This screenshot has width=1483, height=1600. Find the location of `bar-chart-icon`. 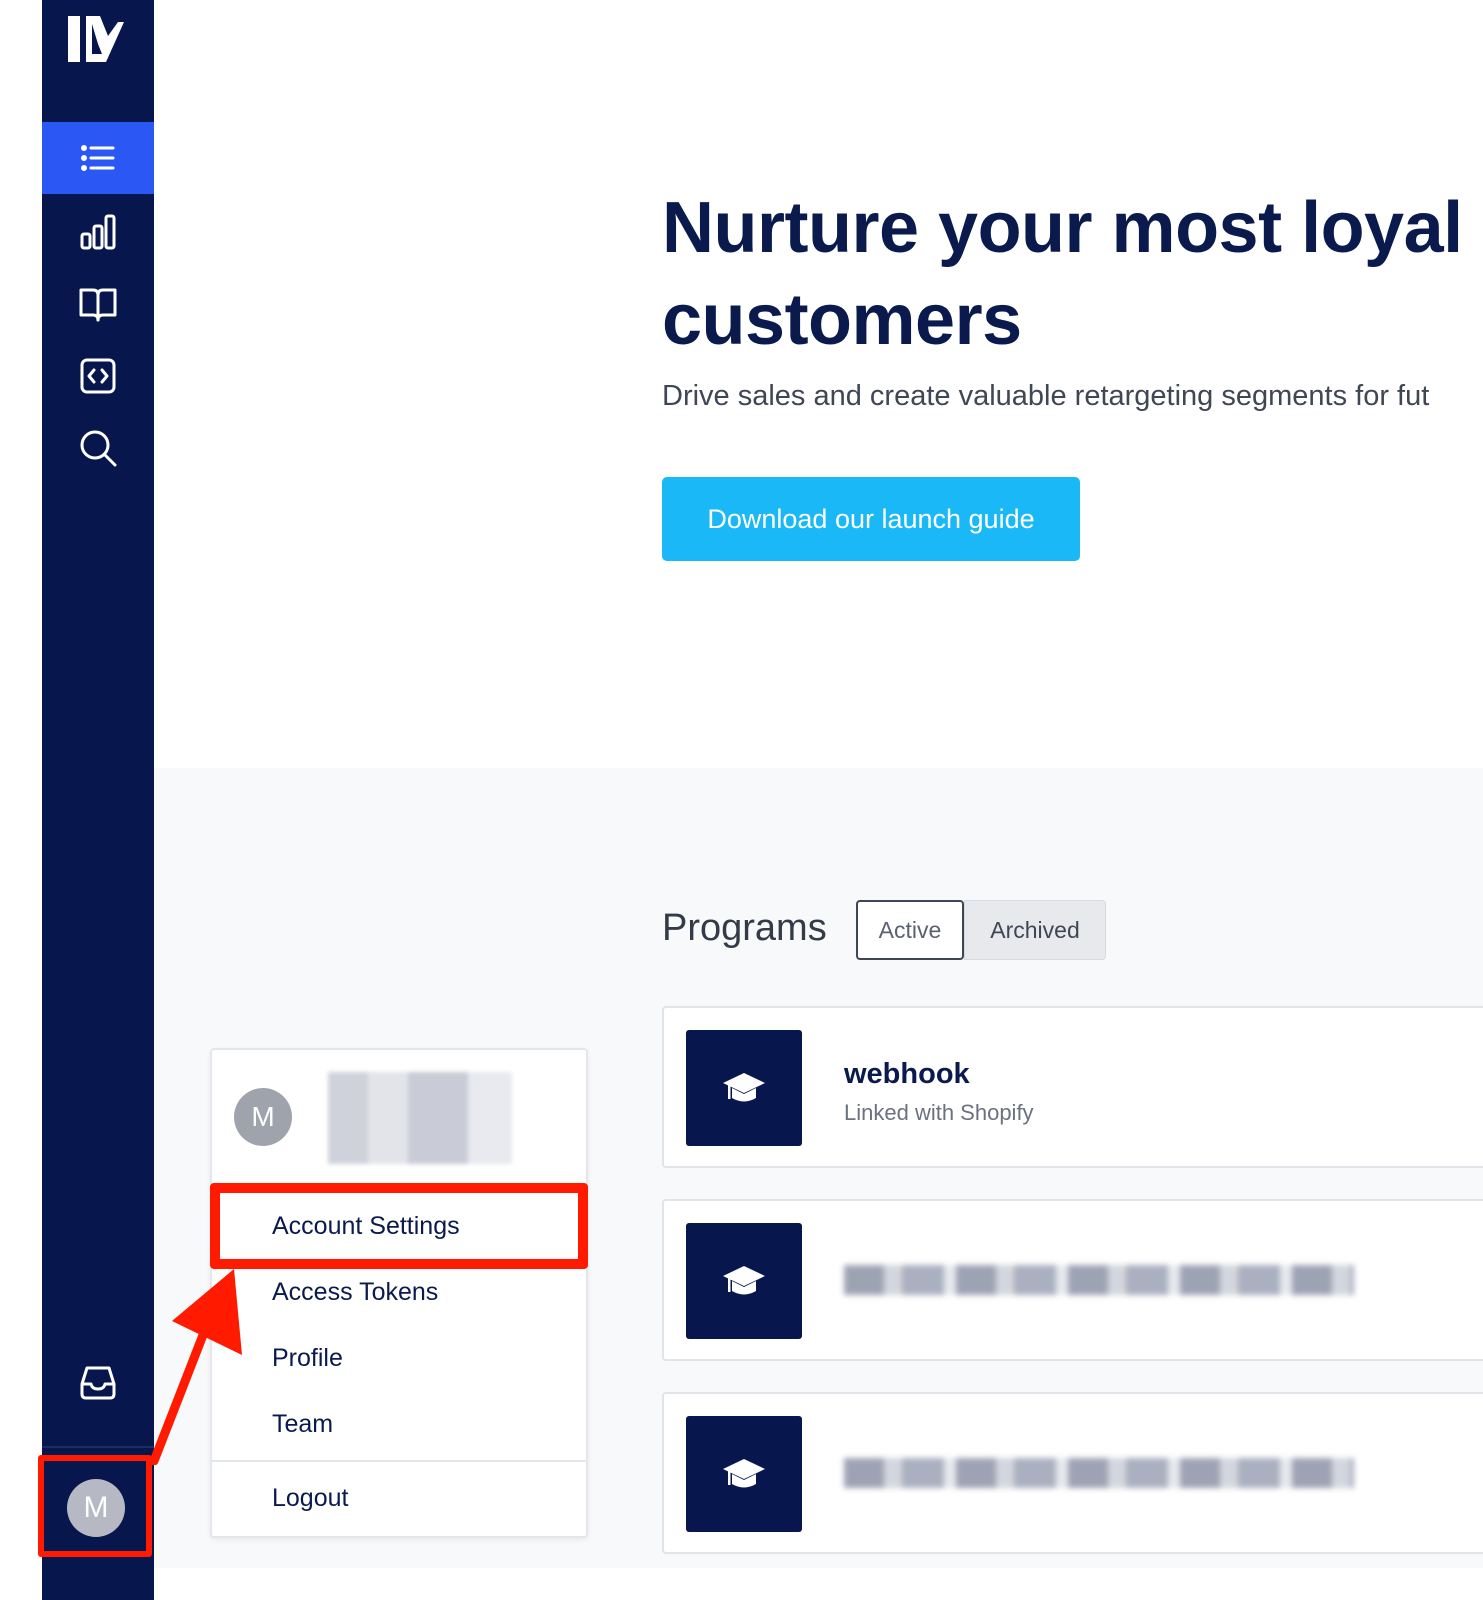

bar-chart-icon is located at coordinates (98, 232).